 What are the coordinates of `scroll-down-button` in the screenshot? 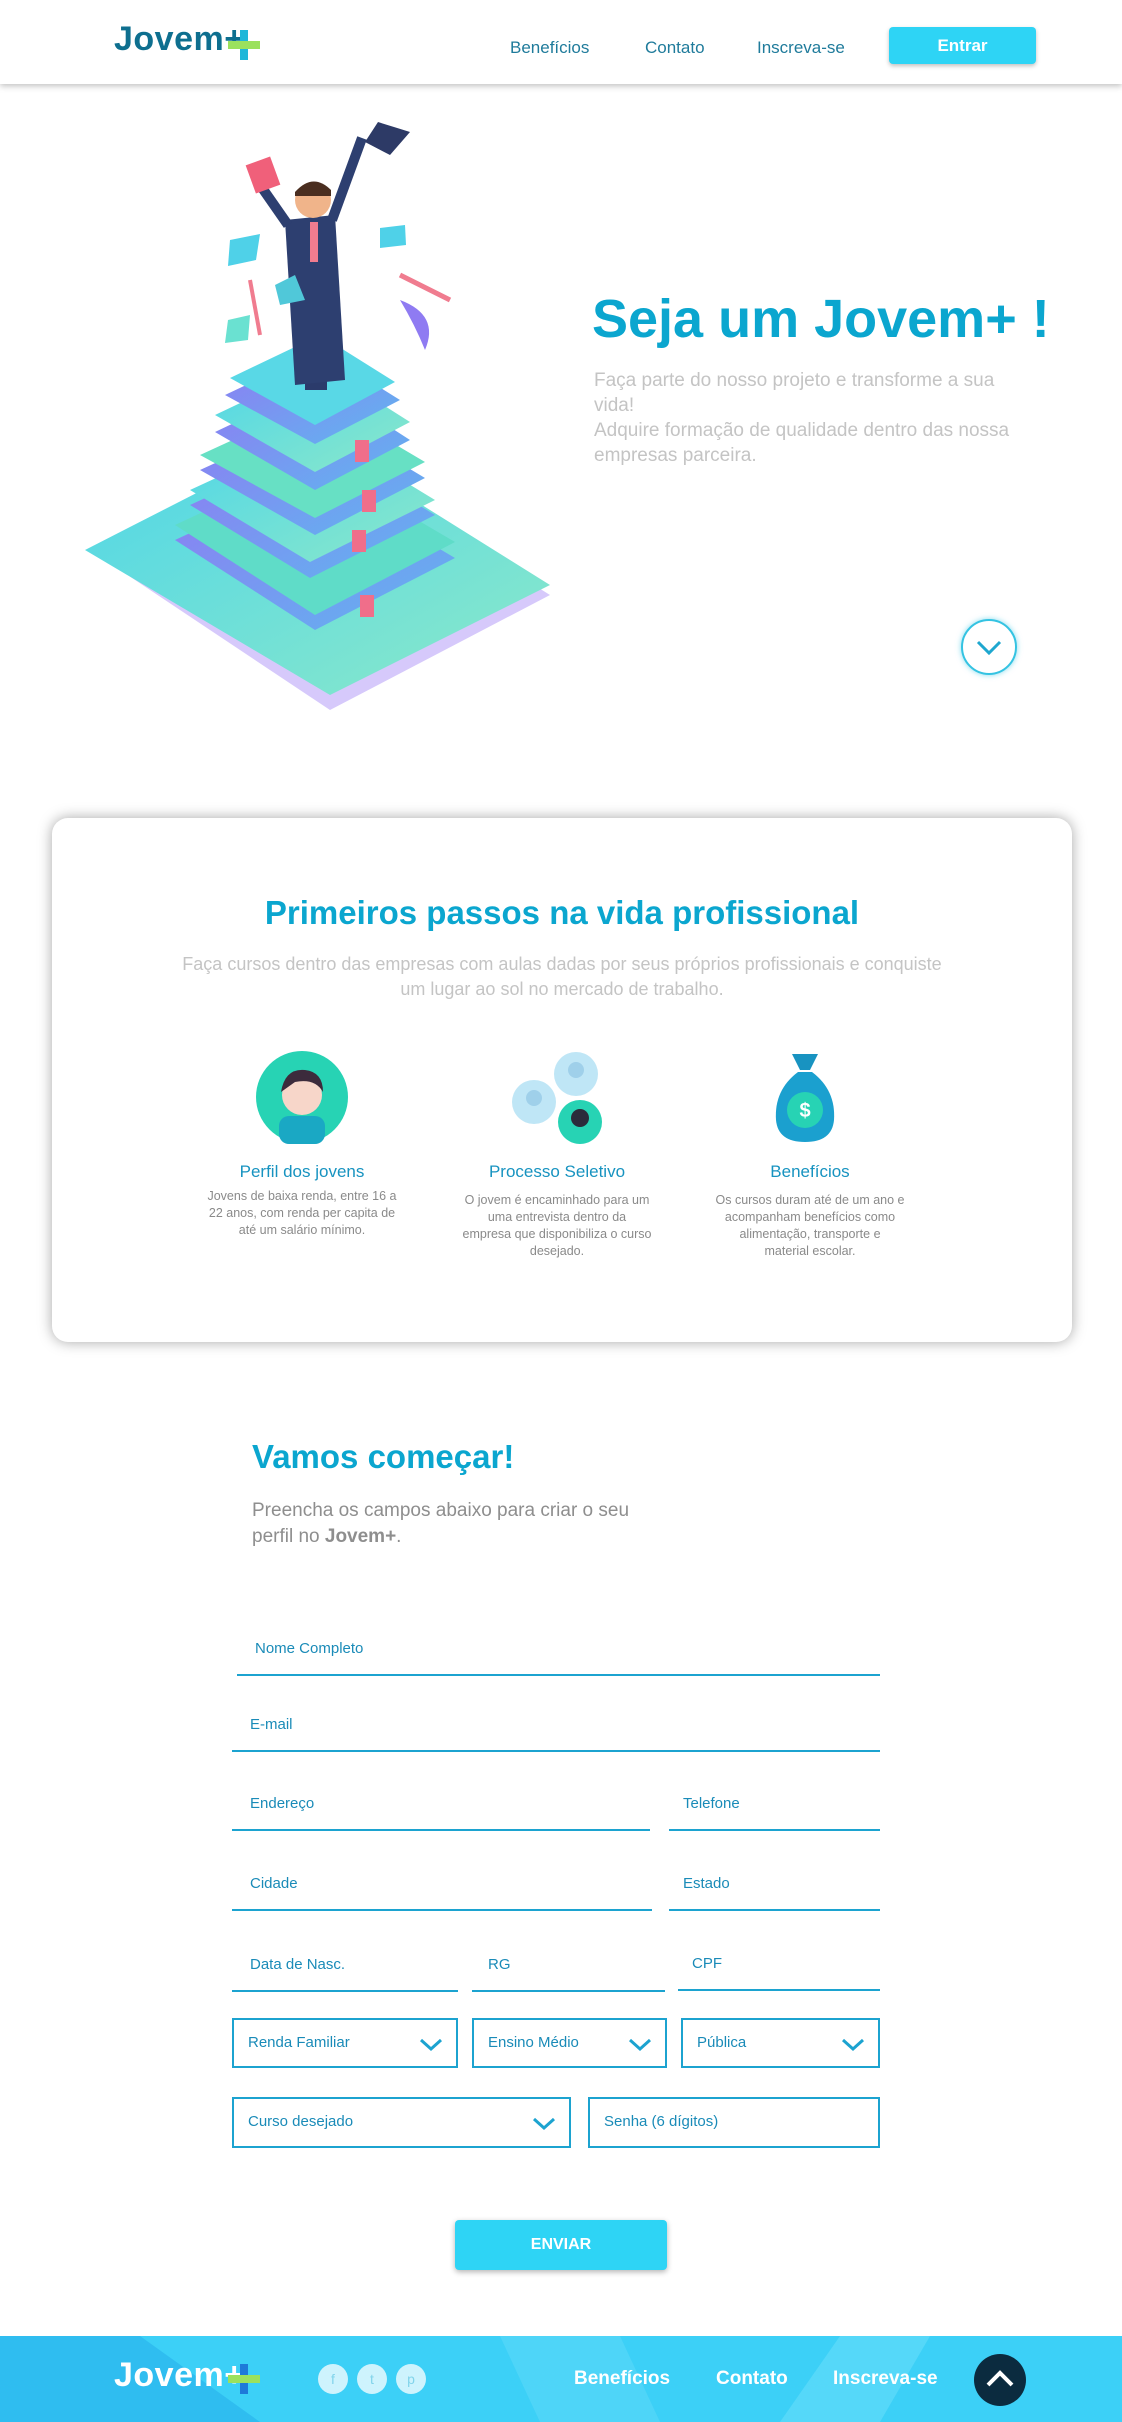 It's located at (989, 647).